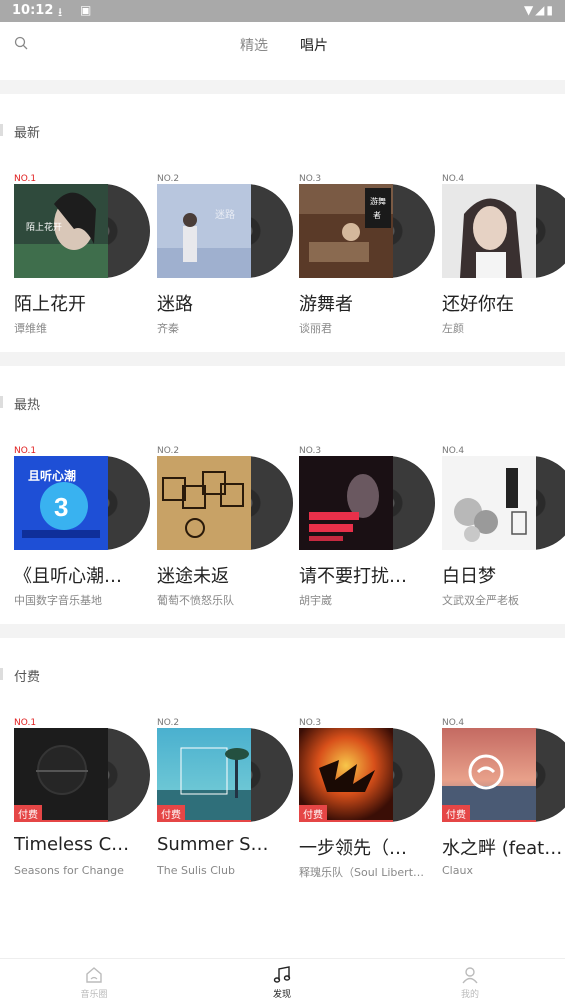 The width and height of the screenshot is (565, 1004). I want to click on artist-name: 葡萄不愤怒乐队, so click(195, 600).